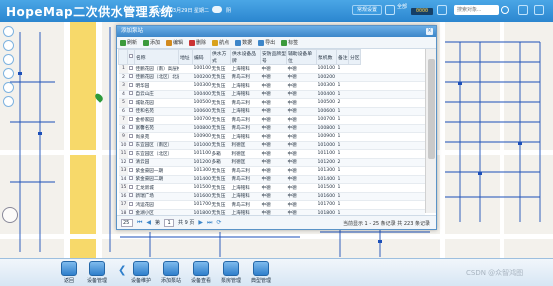 The height and width of the screenshot is (286, 553). I want to click on table-cell: 无负压, so click(220, 69).